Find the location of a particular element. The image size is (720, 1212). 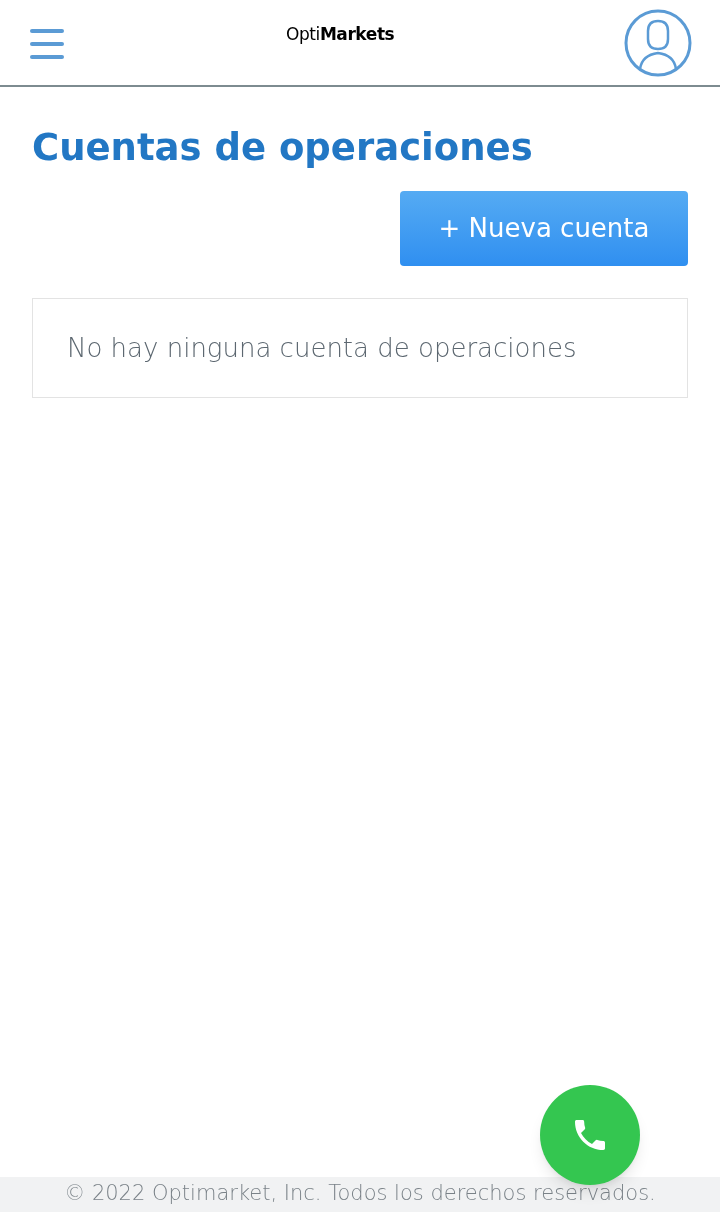

logo: OptiMarkets is located at coordinates (340, 35).